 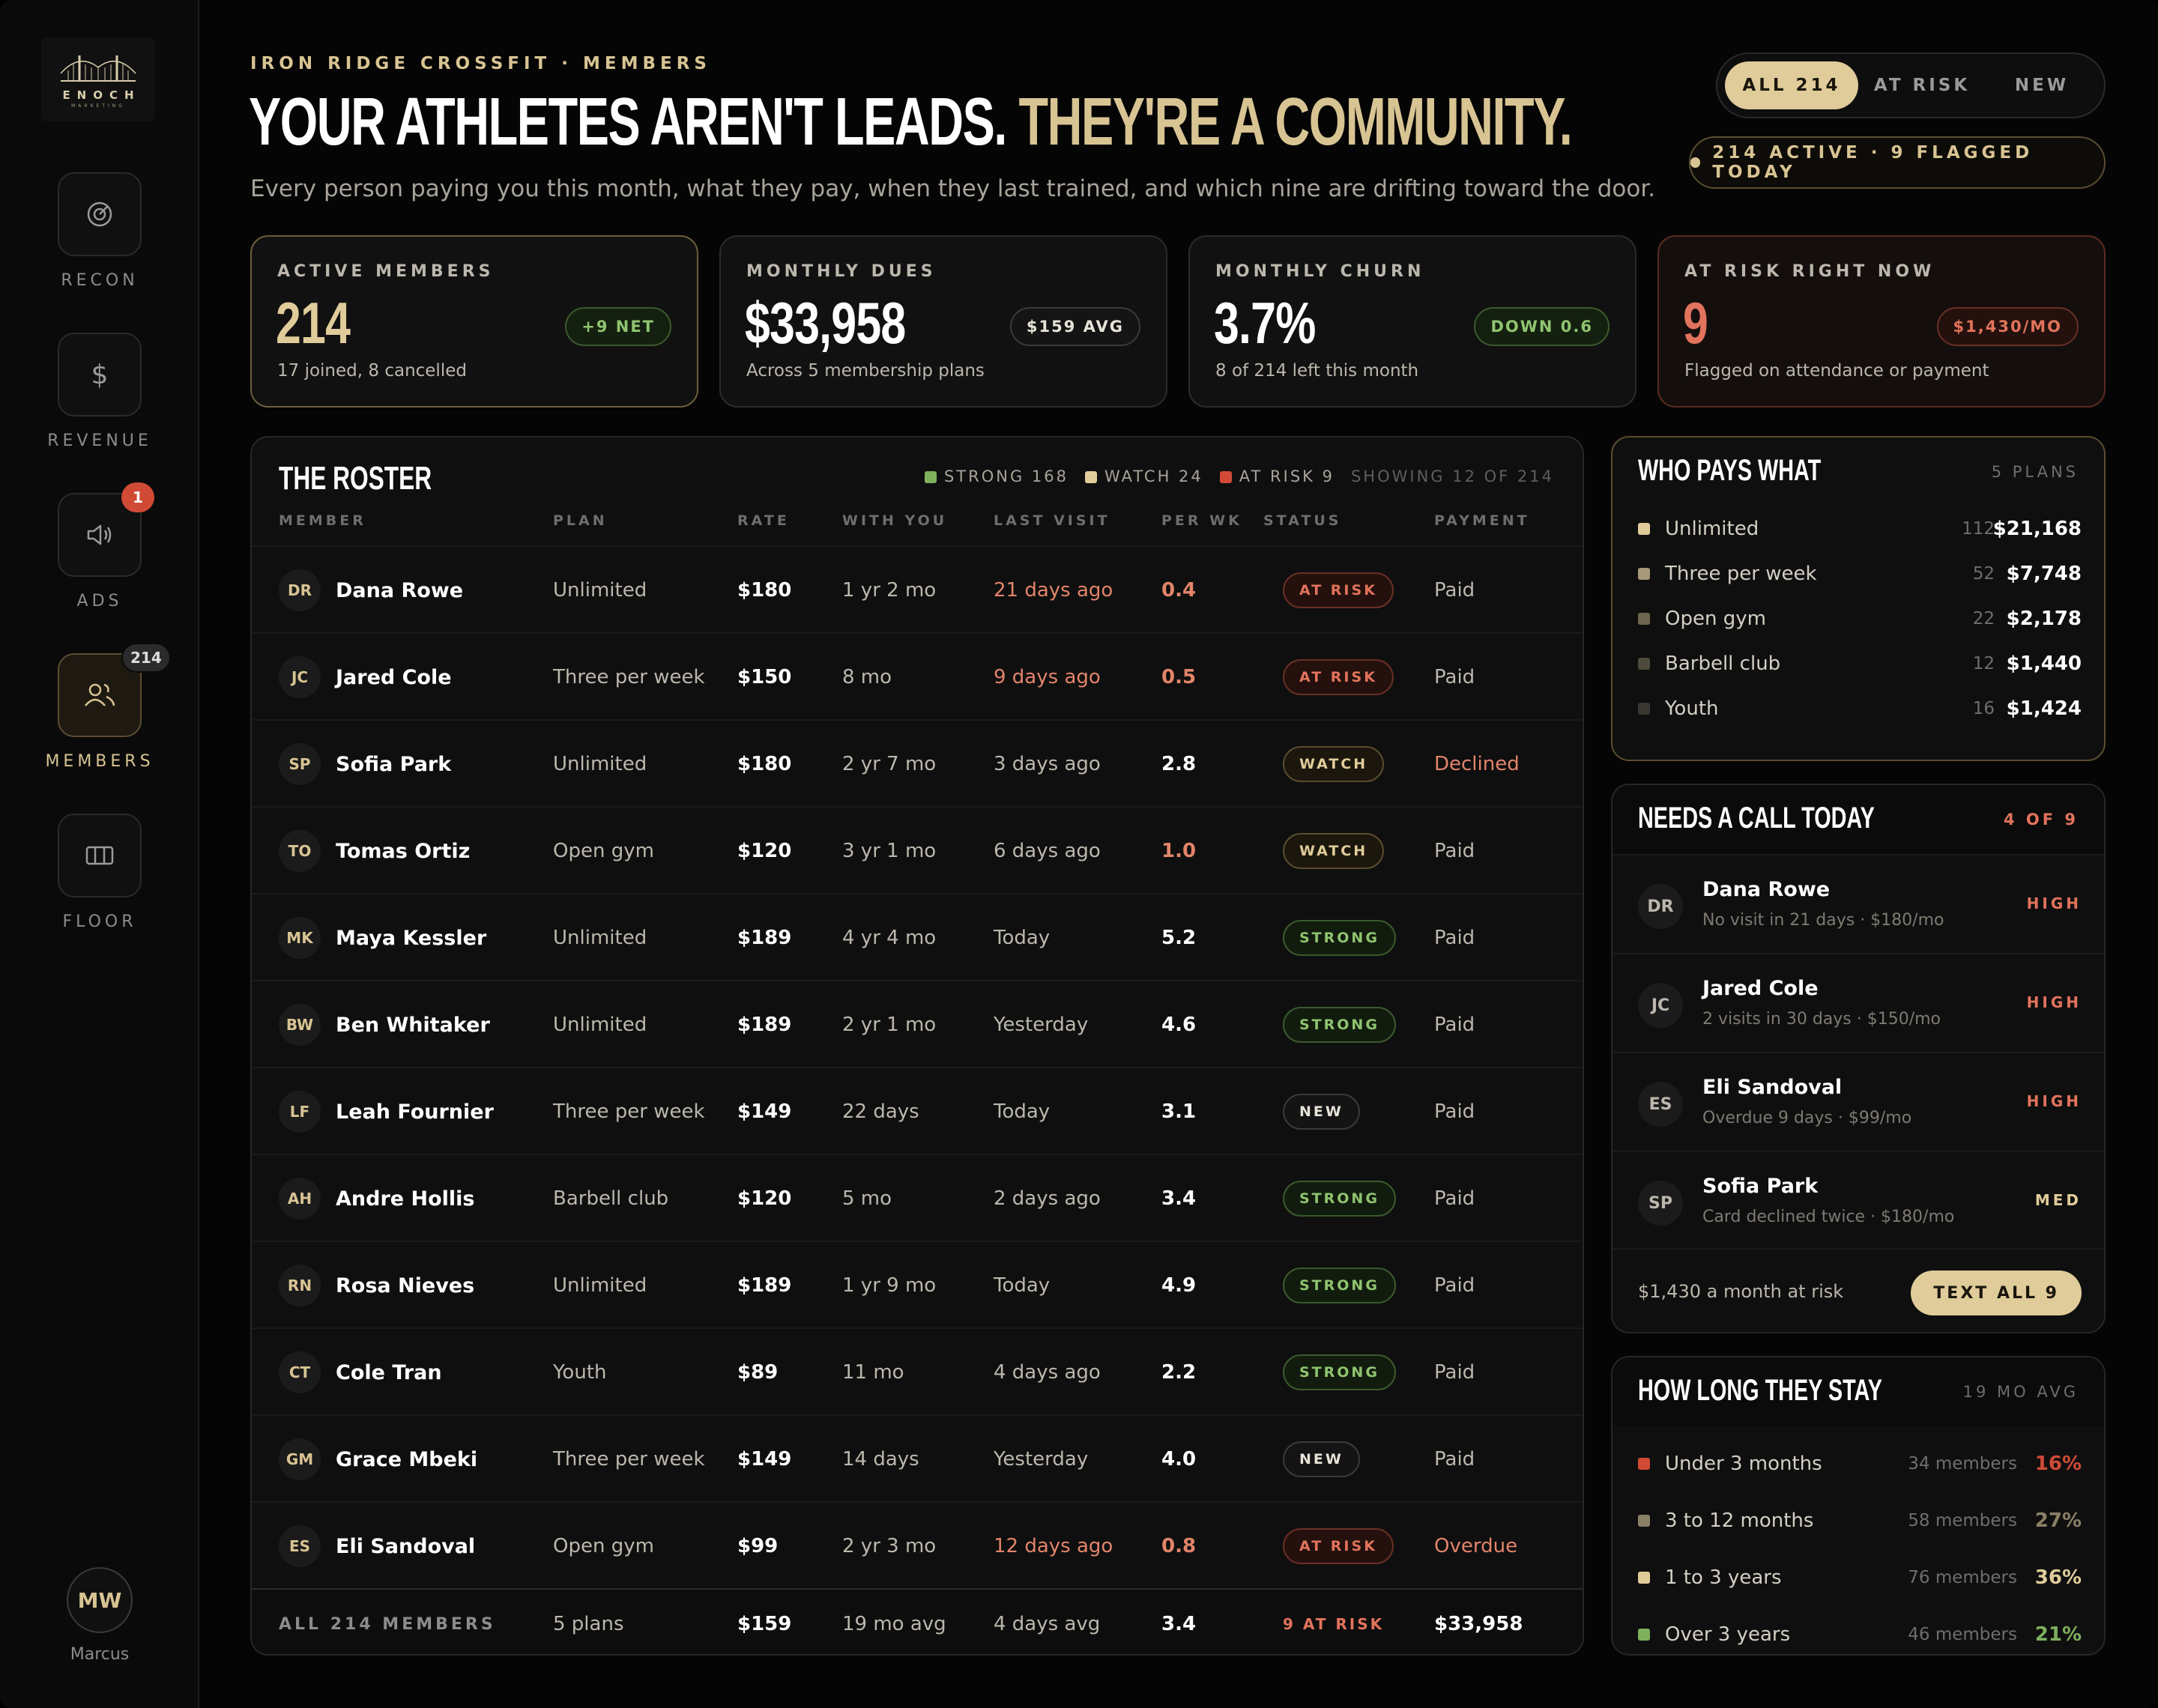 I want to click on member-avatar: GM, so click(x=300, y=1459).